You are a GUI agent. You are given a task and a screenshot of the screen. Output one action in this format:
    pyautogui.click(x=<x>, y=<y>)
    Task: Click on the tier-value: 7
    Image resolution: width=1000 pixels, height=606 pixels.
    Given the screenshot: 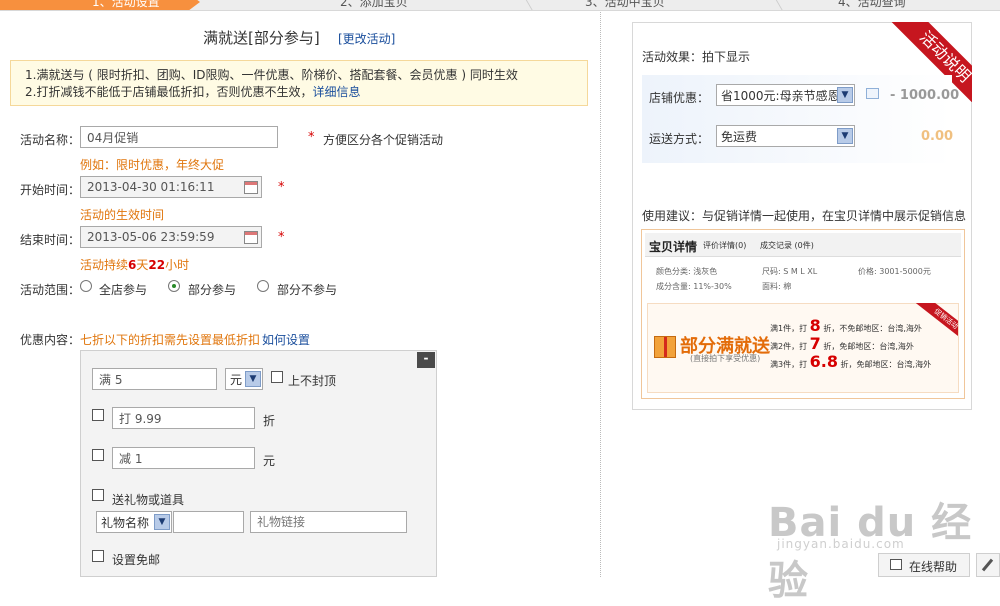 What is the action you would take?
    pyautogui.click(x=815, y=343)
    